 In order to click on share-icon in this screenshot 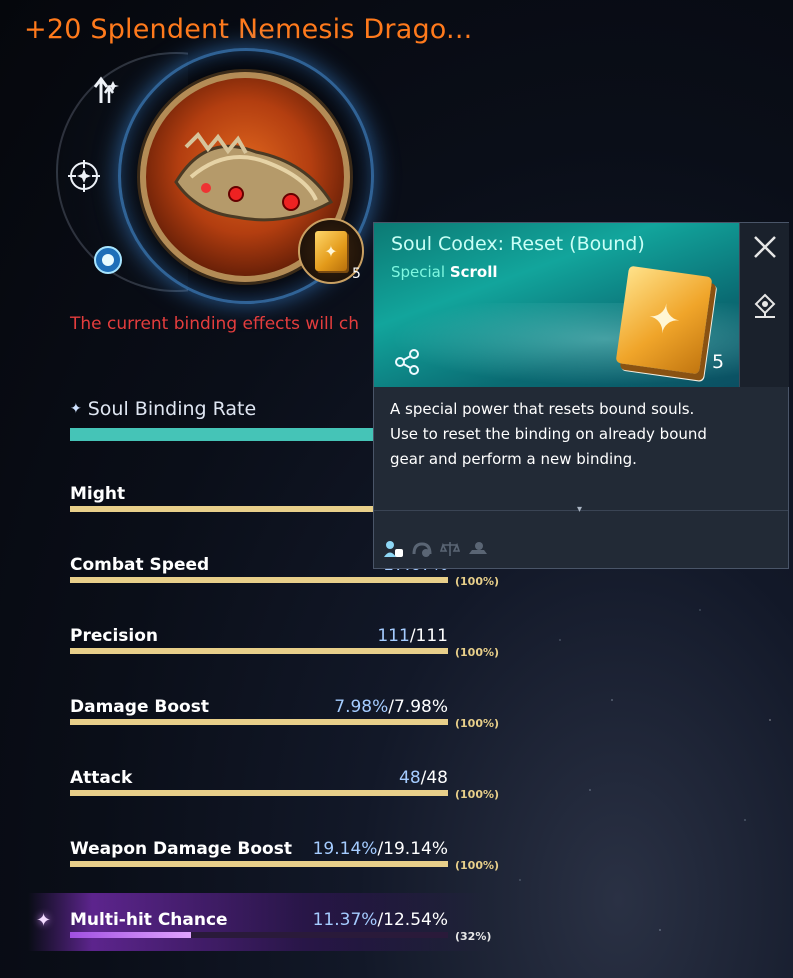, I will do `click(407, 364)`.